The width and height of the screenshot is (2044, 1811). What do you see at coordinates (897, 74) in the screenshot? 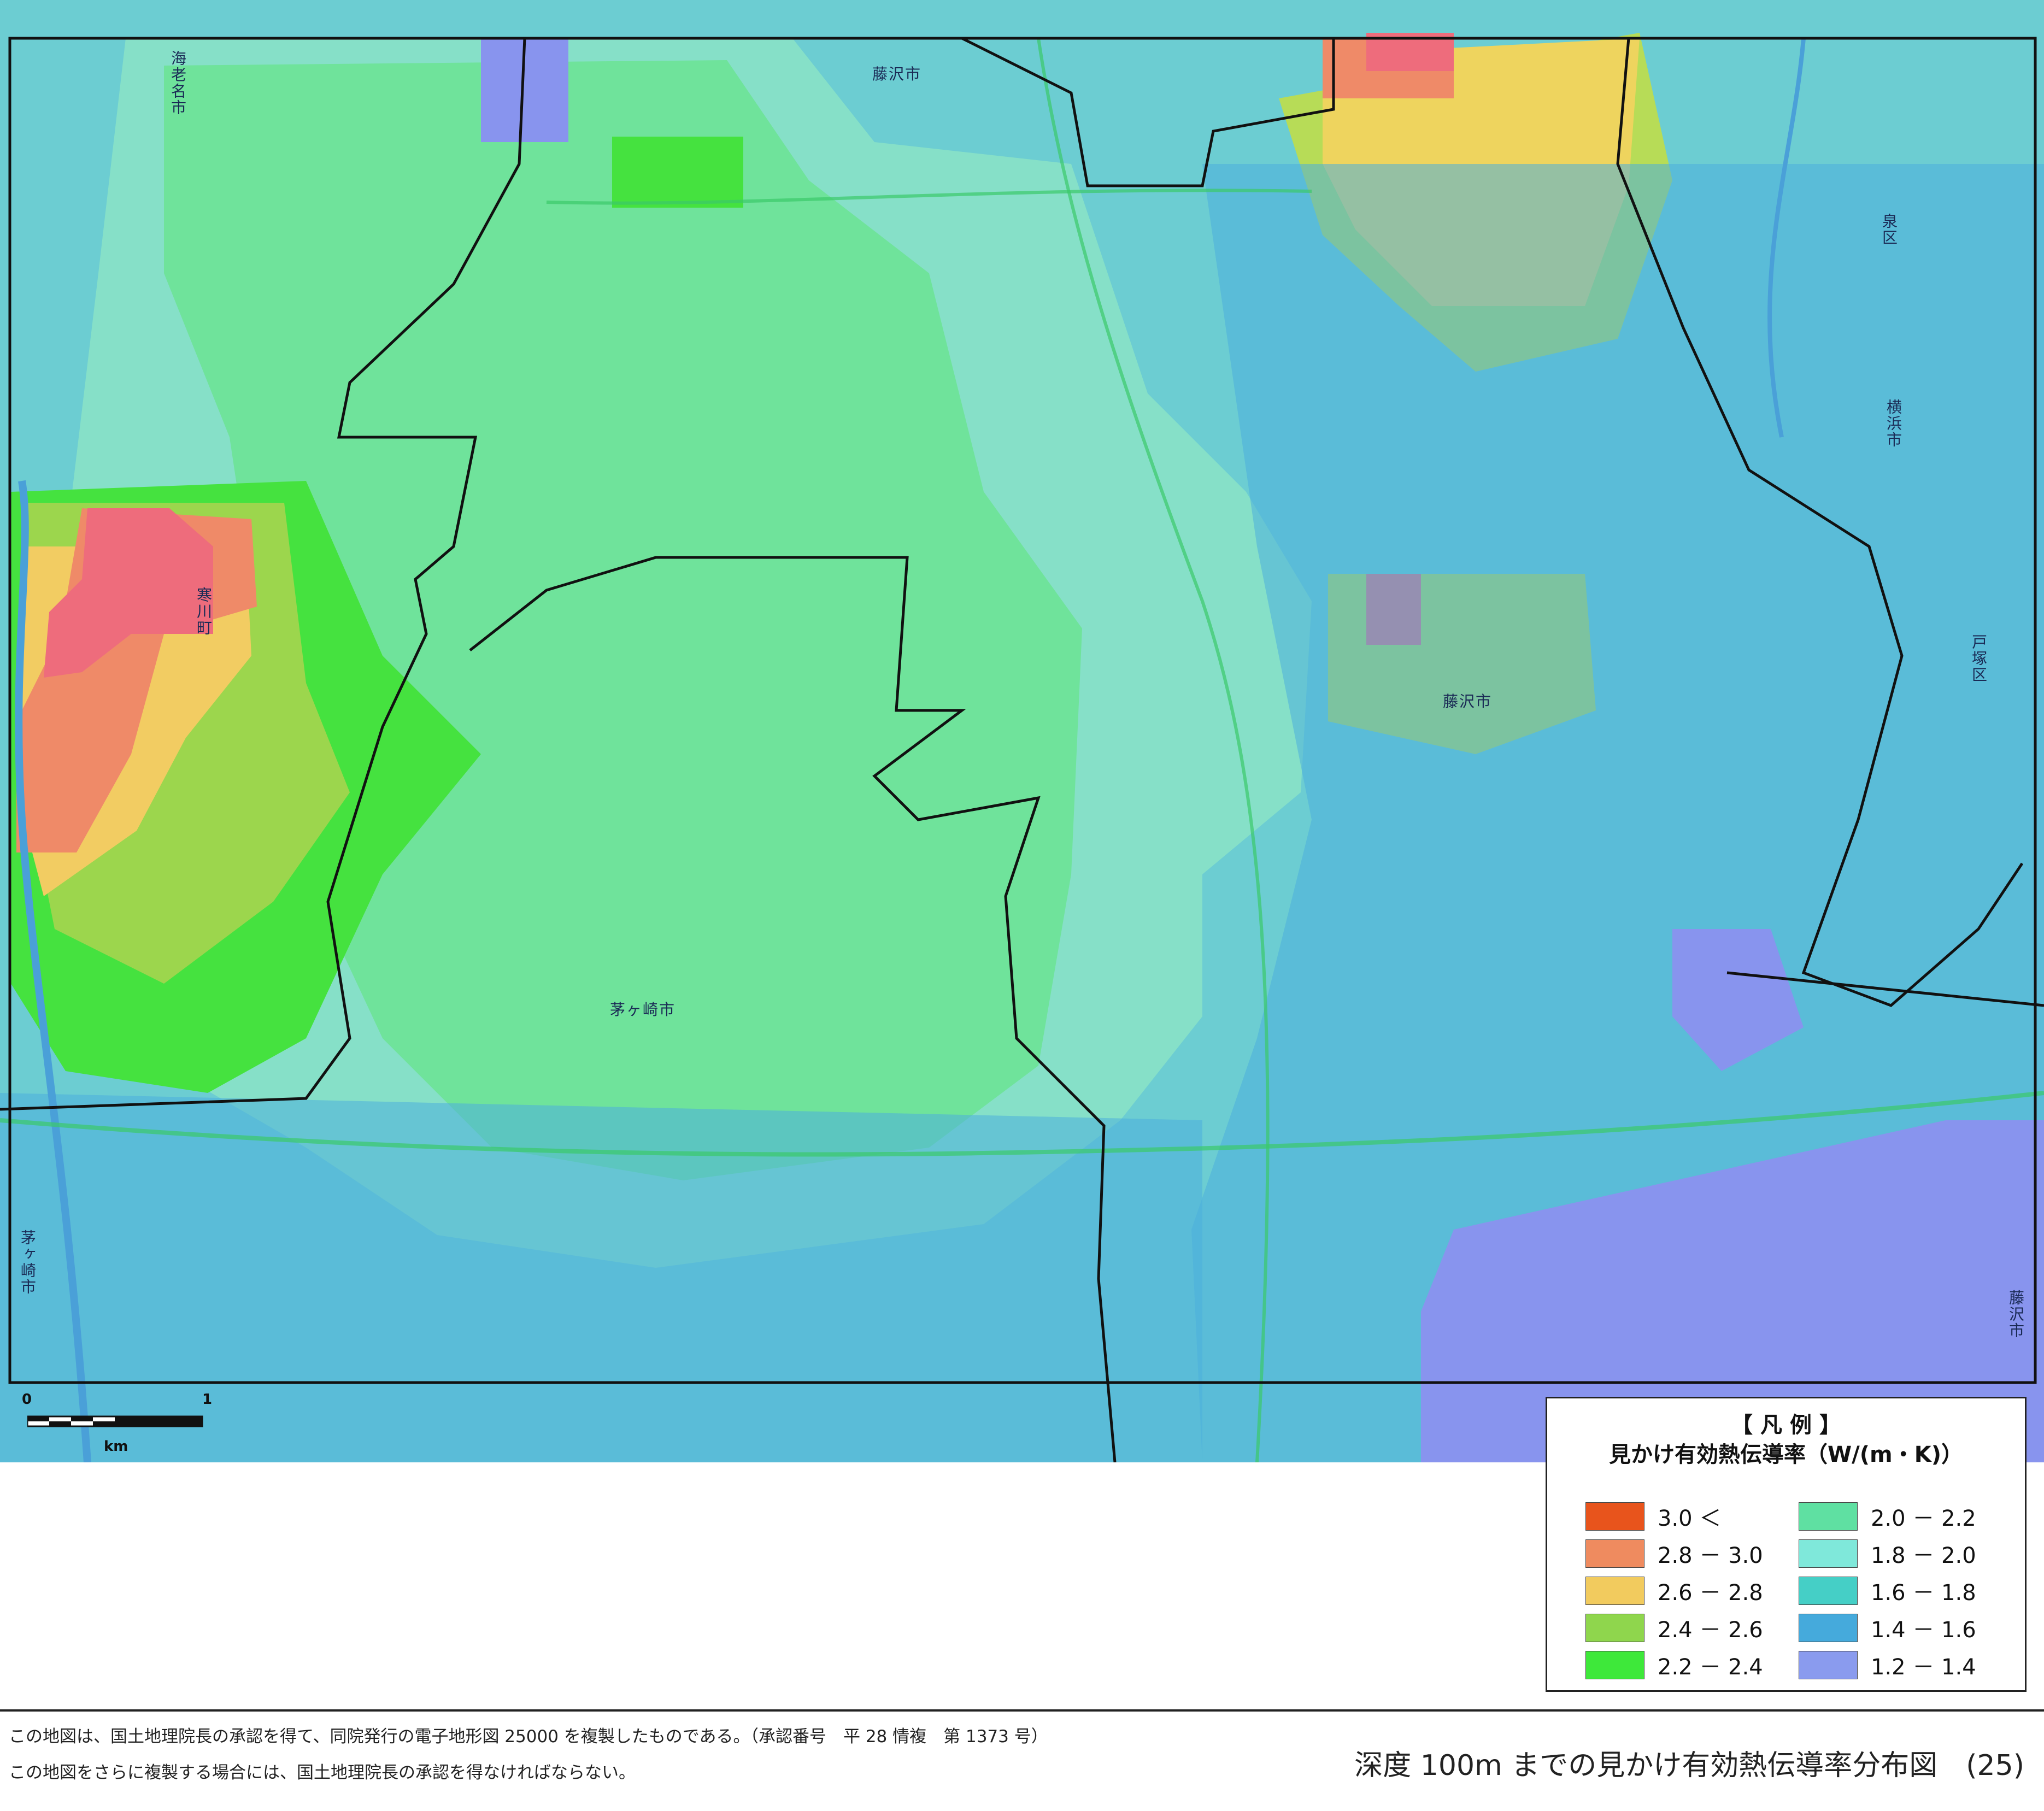
I see `label-fujisawa-top: 藤沢市` at bounding box center [897, 74].